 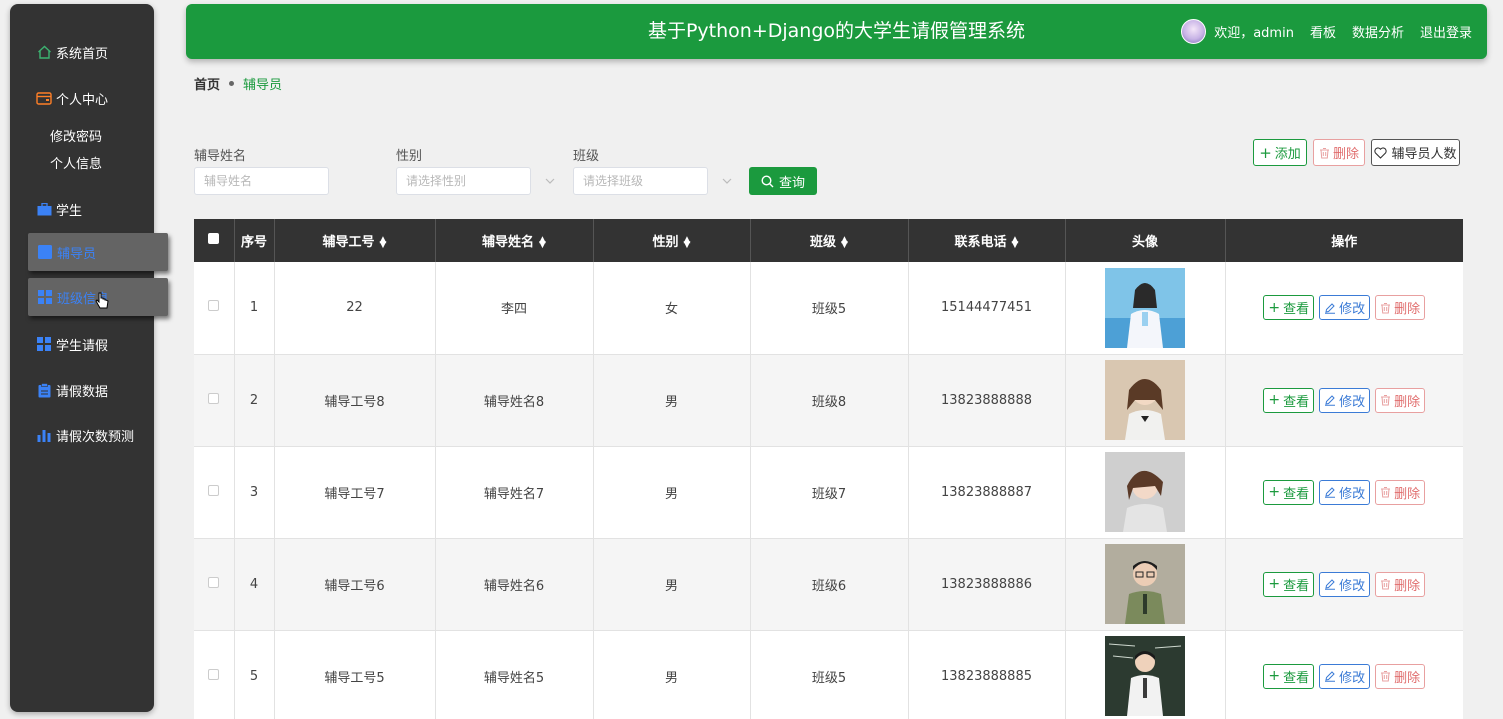 I want to click on batch-delete-button: 删除, so click(x=1339, y=152).